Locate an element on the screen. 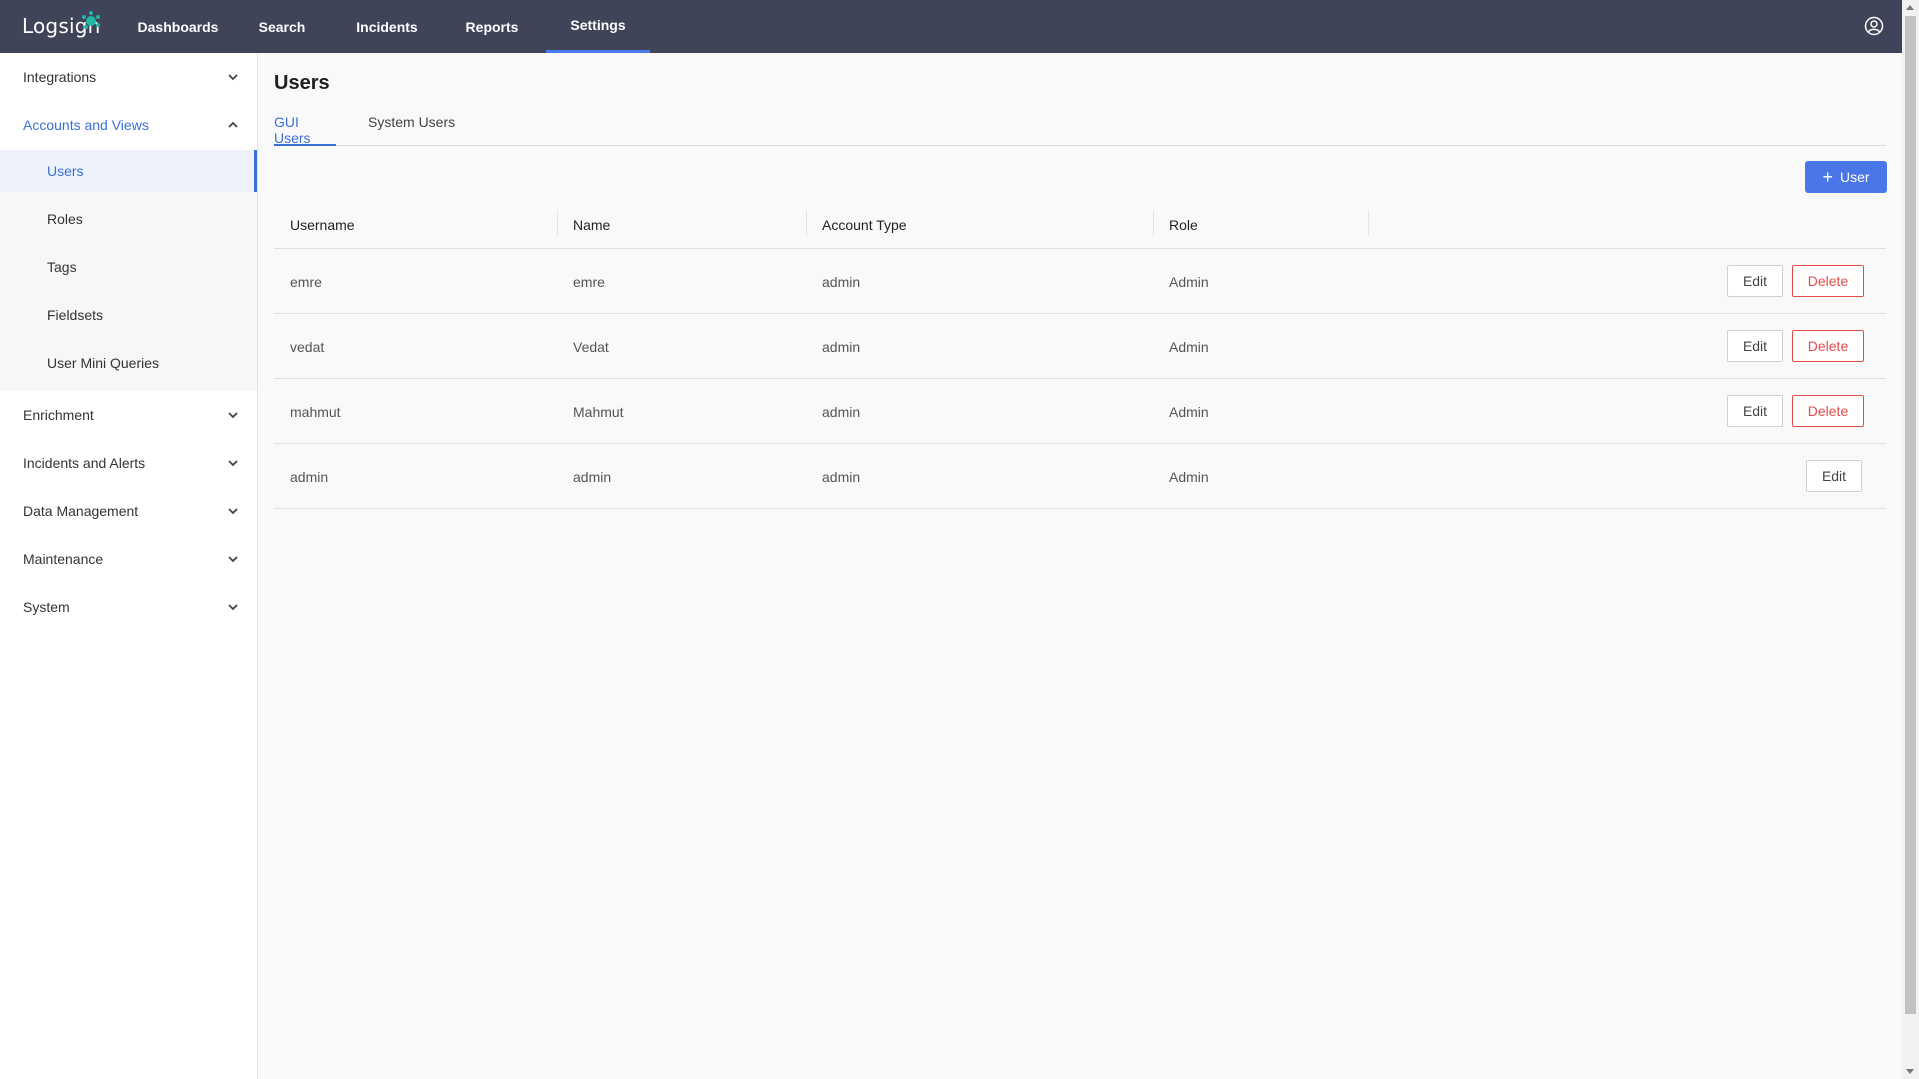 This screenshot has height=1079, width=1919. logo-mark-icon is located at coordinates (91, 20).